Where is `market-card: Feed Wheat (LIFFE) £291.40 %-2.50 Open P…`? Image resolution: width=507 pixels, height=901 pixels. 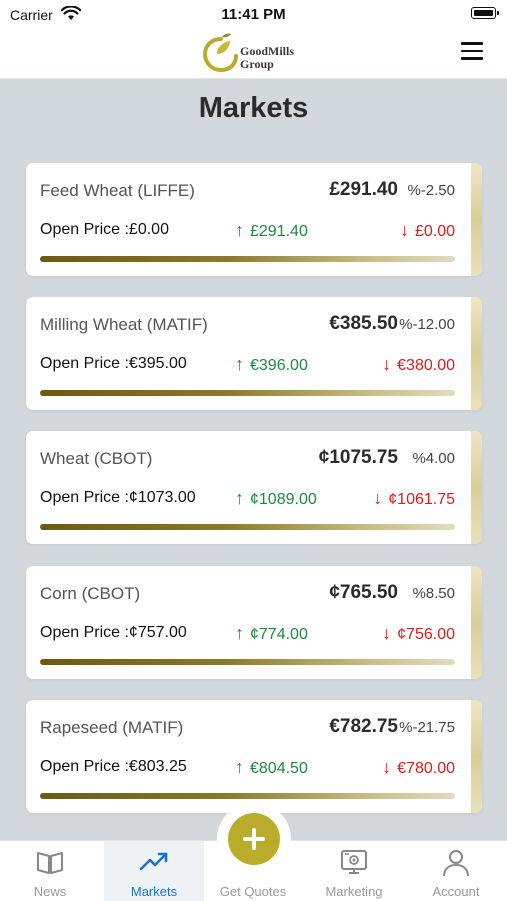 market-card: Feed Wheat (LIFFE) £291.40 %-2.50 Open P… is located at coordinates (254, 219).